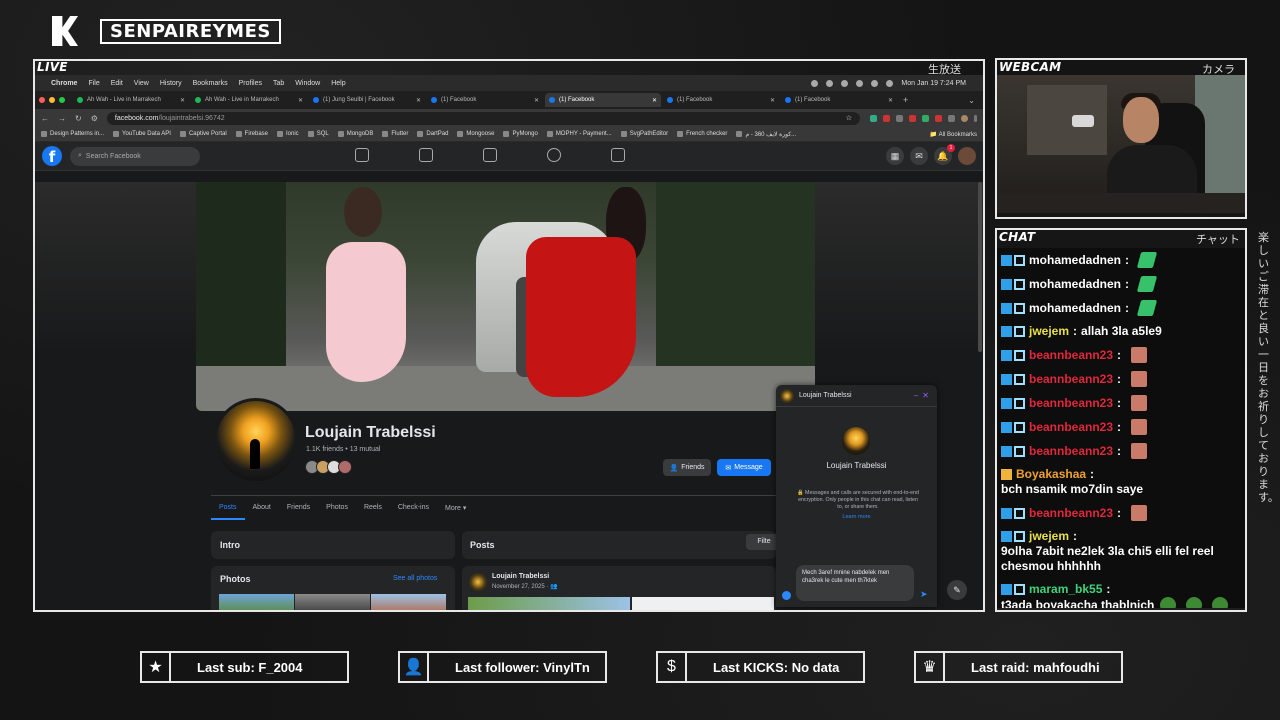 Image resolution: width=1280 pixels, height=720 pixels. I want to click on bookmark-star-icon: ☆, so click(849, 118).